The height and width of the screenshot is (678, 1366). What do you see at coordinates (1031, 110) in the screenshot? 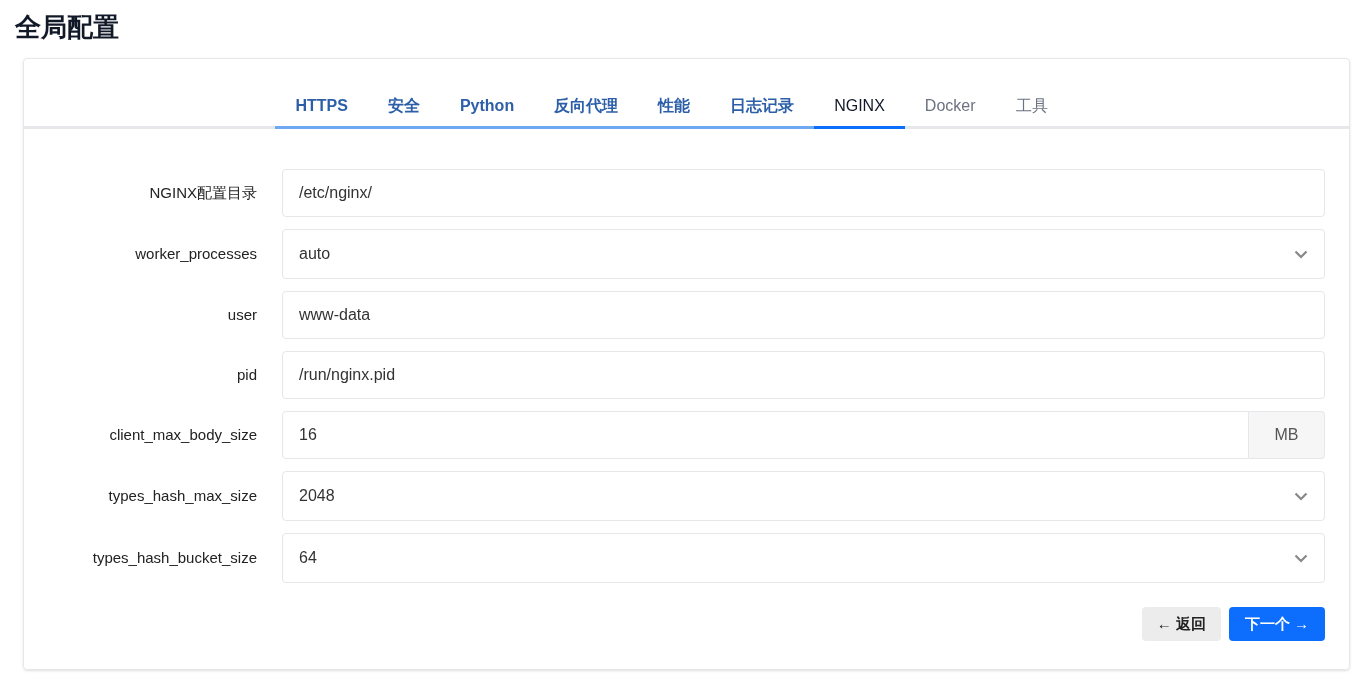
I see `tab: 工具` at bounding box center [1031, 110].